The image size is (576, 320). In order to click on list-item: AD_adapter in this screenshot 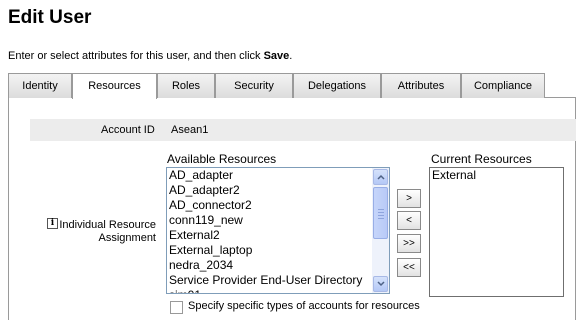, I will do `click(278, 175)`.